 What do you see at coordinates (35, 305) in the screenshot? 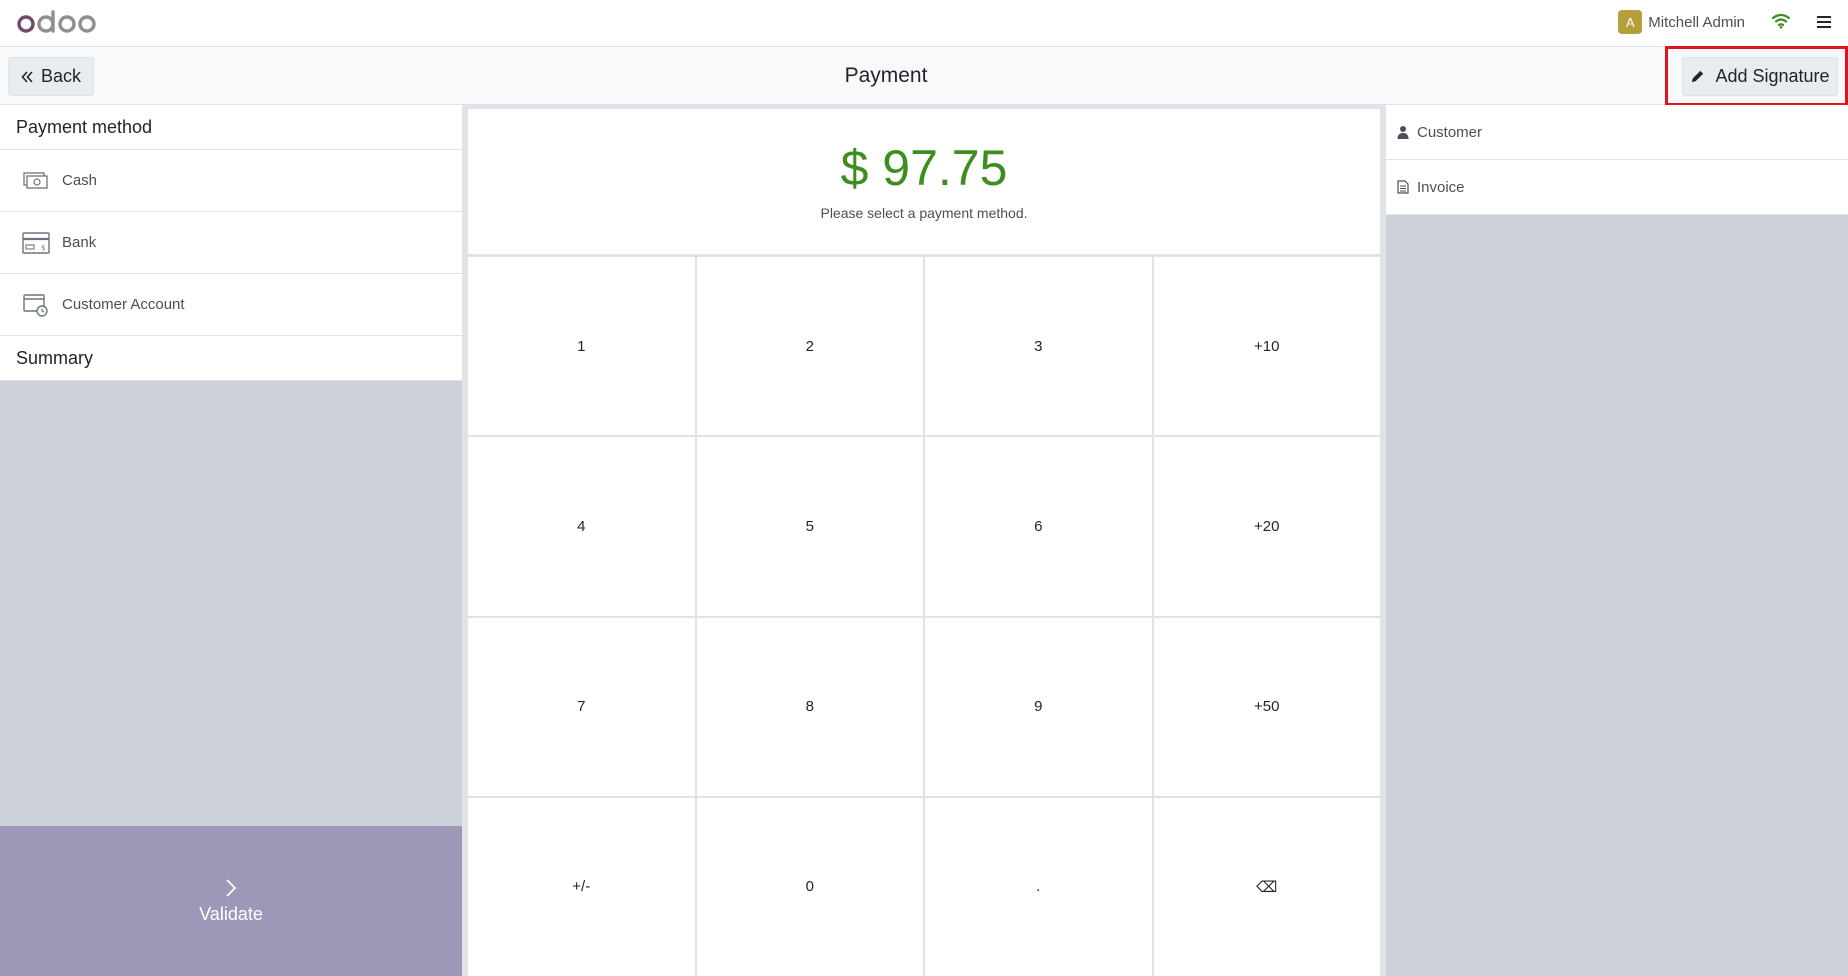
I see `customer-account-icon` at bounding box center [35, 305].